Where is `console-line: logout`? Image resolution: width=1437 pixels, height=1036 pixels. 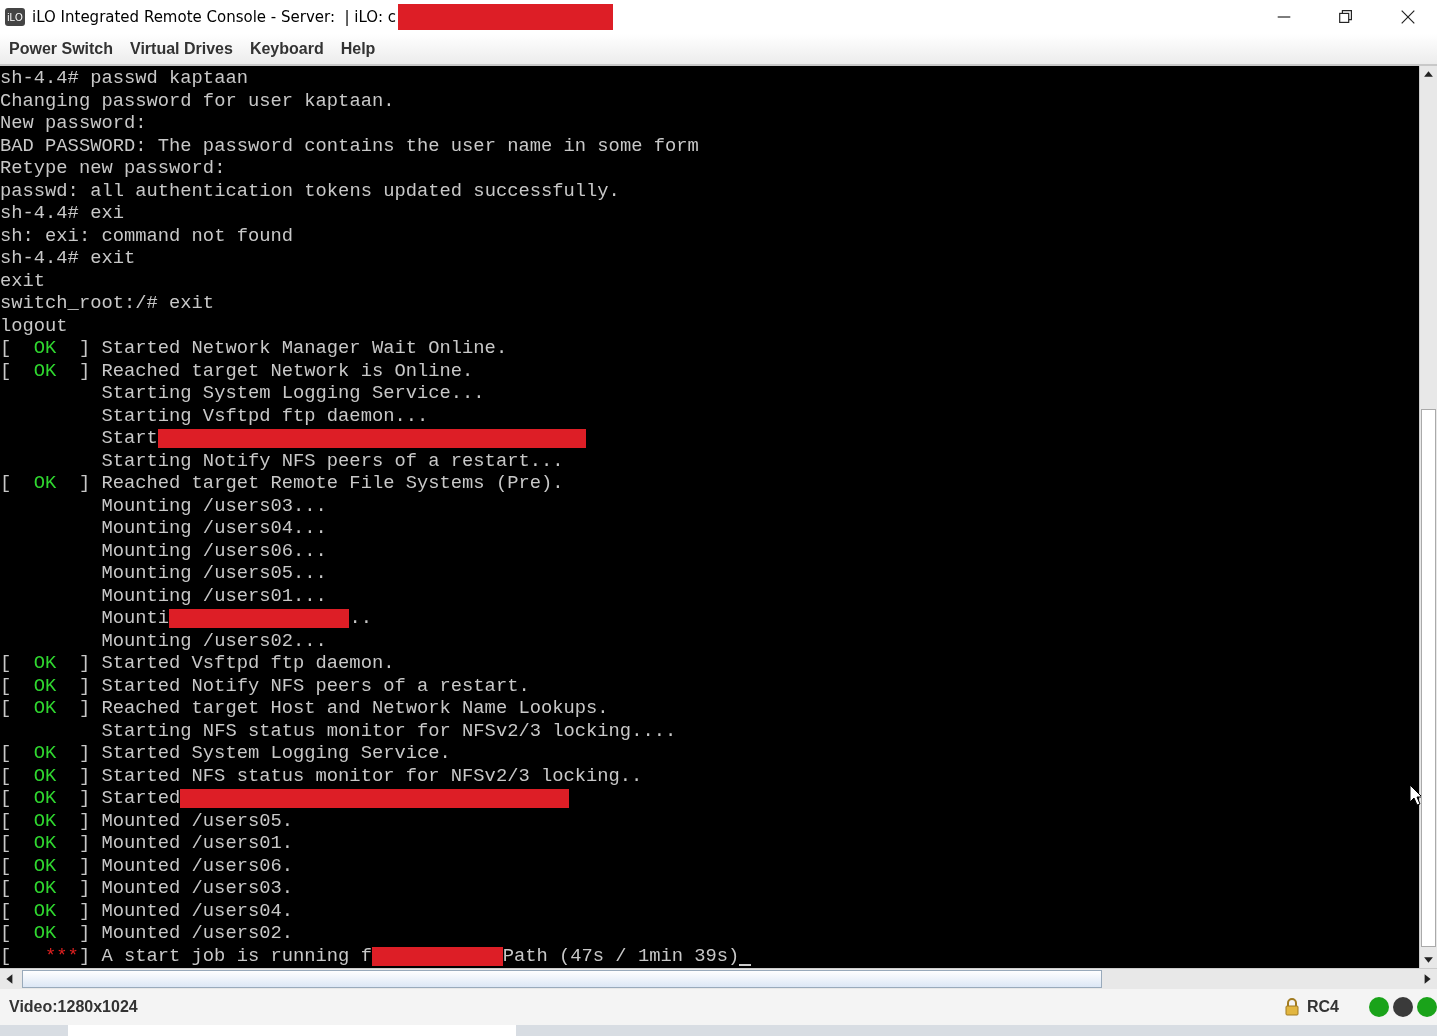 console-line: logout is located at coordinates (34, 325).